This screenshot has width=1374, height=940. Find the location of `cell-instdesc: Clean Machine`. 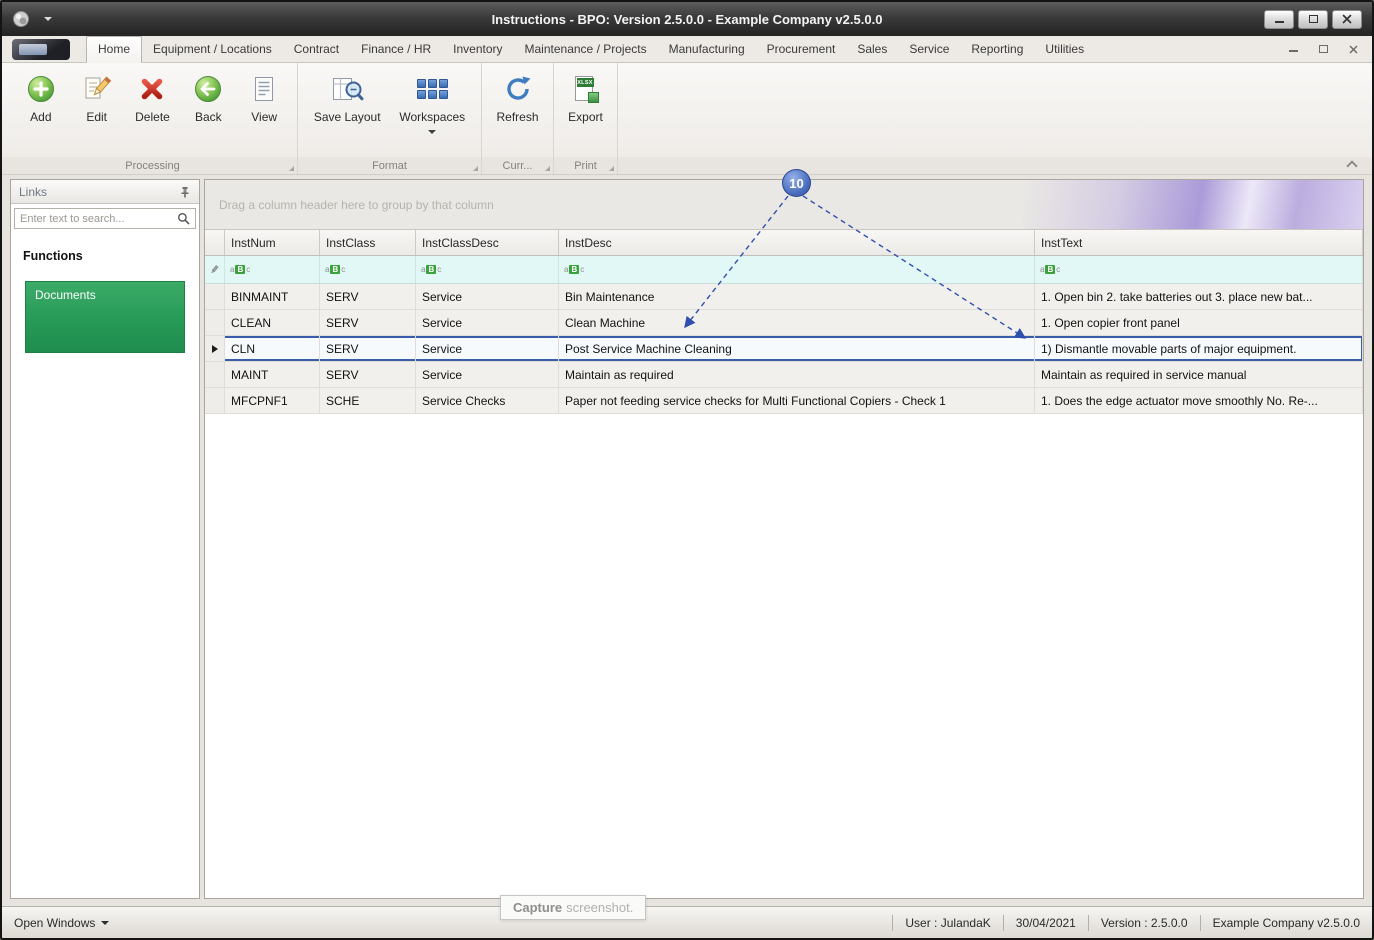

cell-instdesc: Clean Machine is located at coordinates (797, 322).